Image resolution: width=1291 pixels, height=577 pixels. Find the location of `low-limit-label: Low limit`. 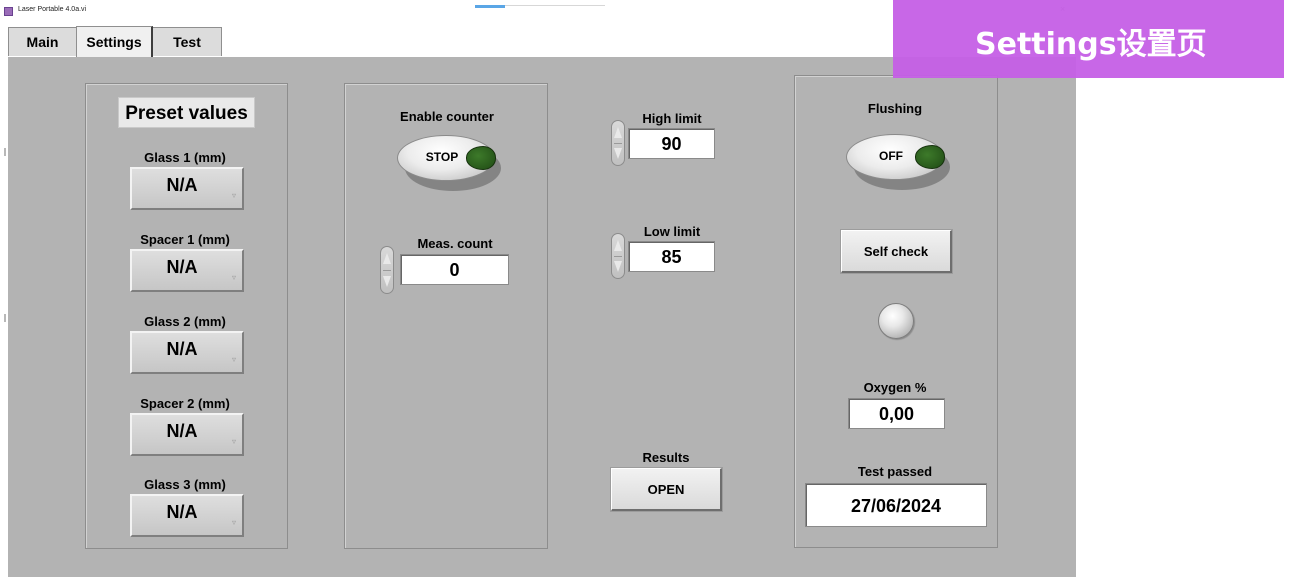

low-limit-label: Low limit is located at coordinates (672, 231).